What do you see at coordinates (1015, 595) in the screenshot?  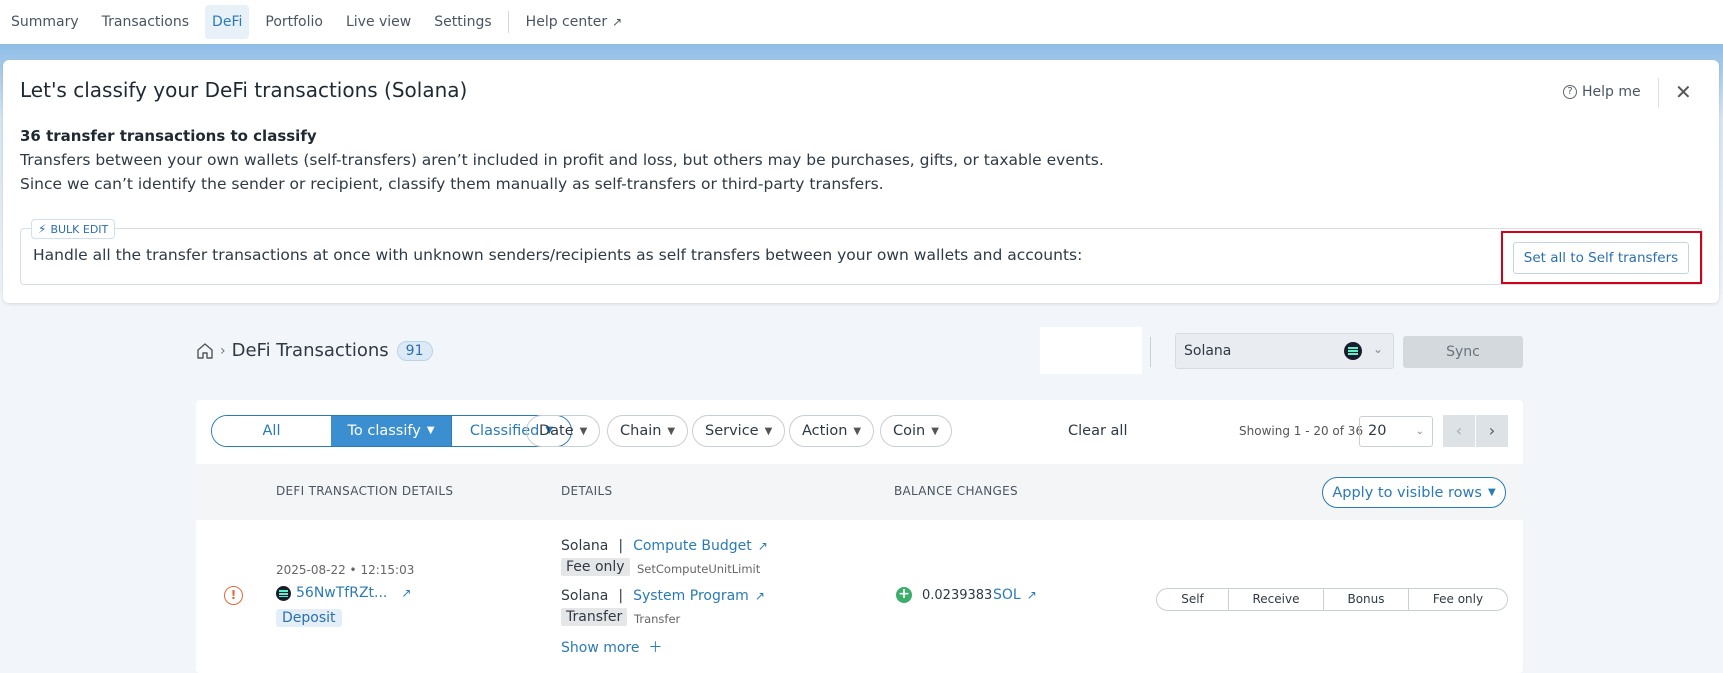 I see `coin-link: SOL ↗` at bounding box center [1015, 595].